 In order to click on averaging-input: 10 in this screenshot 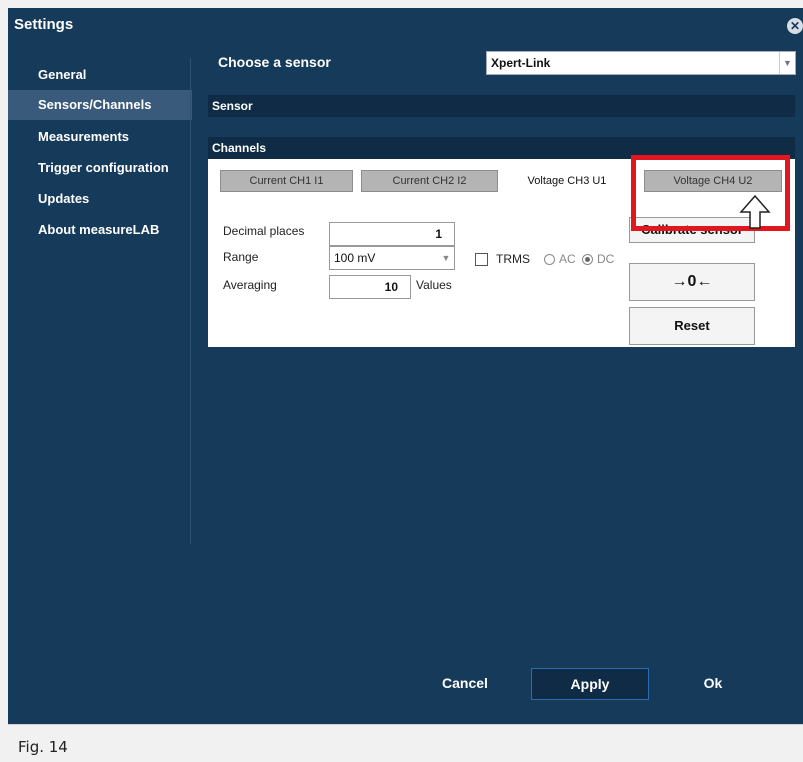, I will do `click(370, 287)`.